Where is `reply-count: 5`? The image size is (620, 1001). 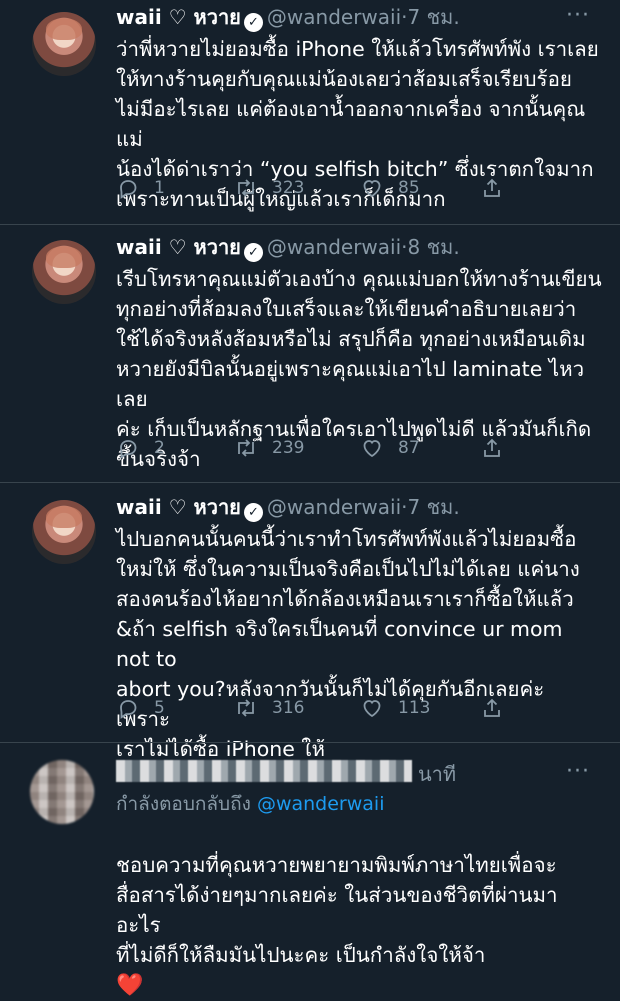 reply-count: 5 is located at coordinates (159, 708).